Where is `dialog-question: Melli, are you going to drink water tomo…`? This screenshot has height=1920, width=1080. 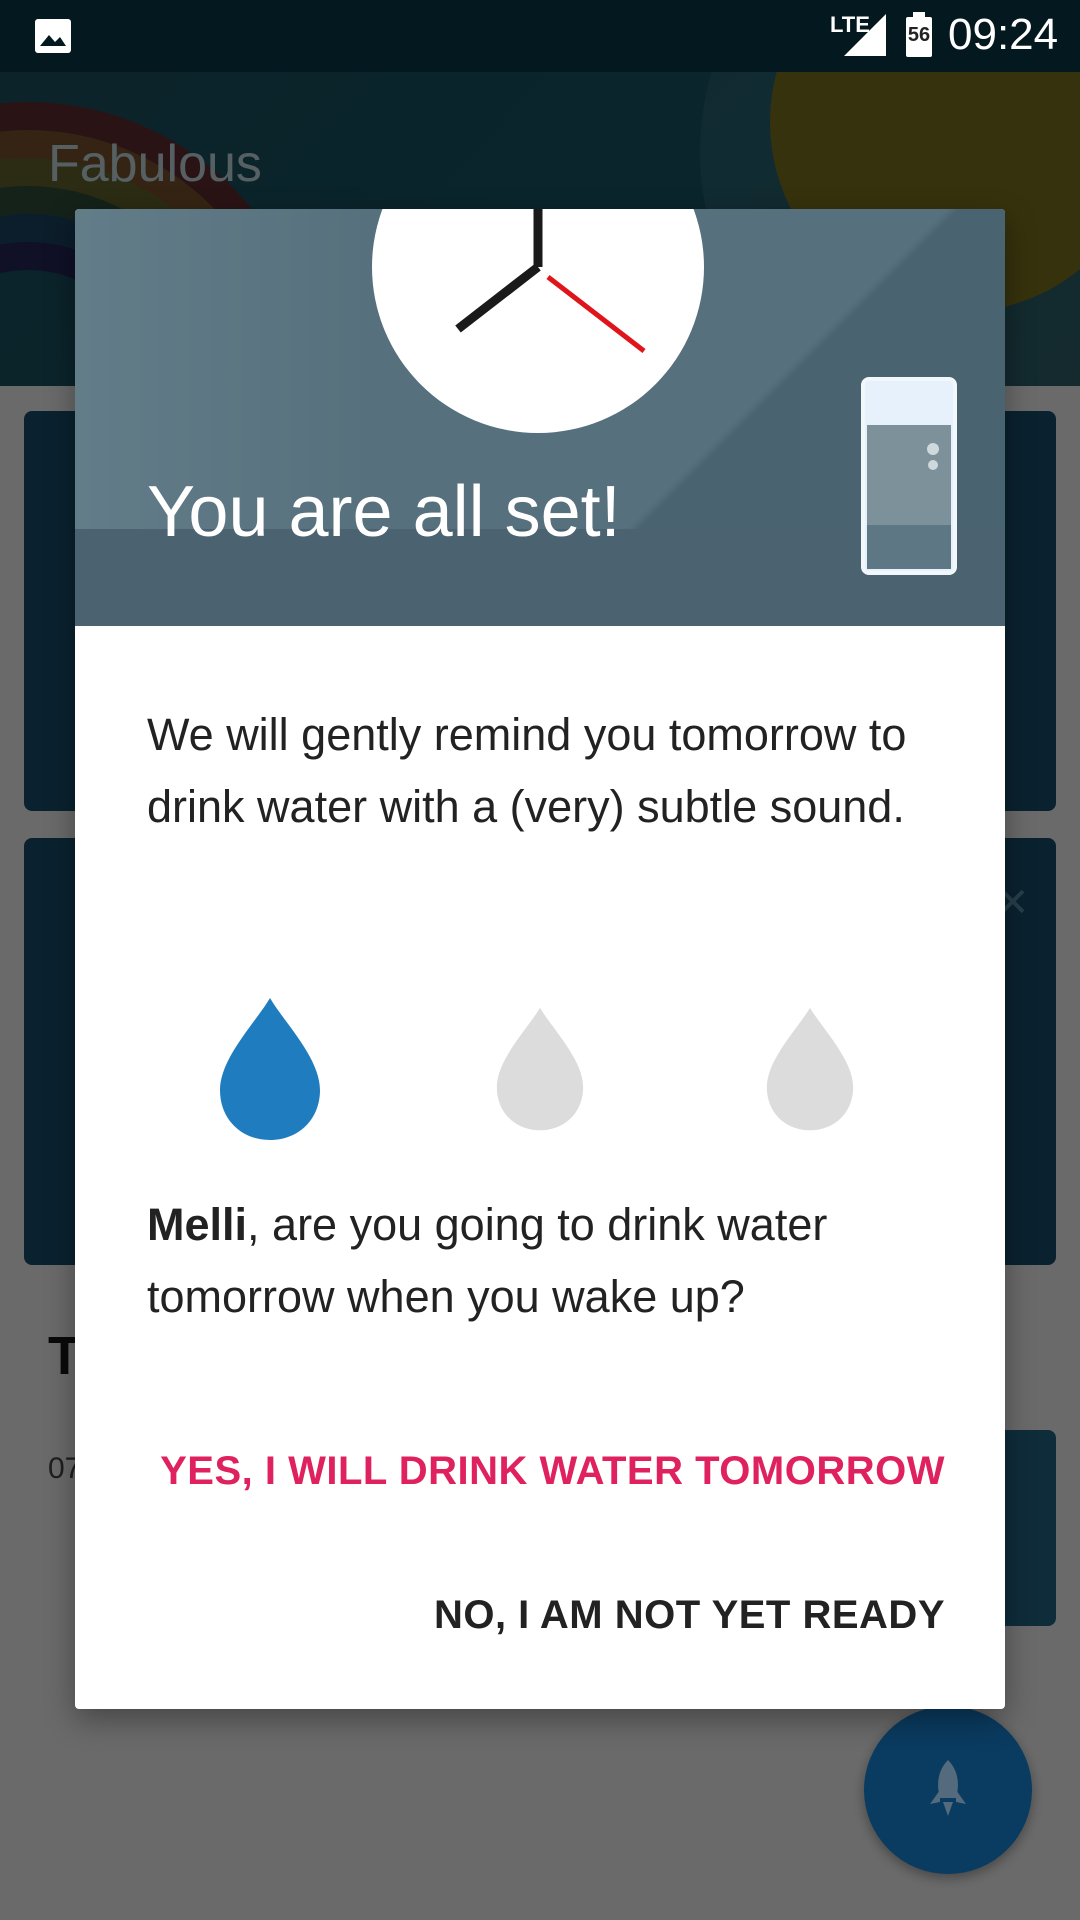 dialog-question: Melli, are you going to drink water tomo… is located at coordinates (547, 1261).